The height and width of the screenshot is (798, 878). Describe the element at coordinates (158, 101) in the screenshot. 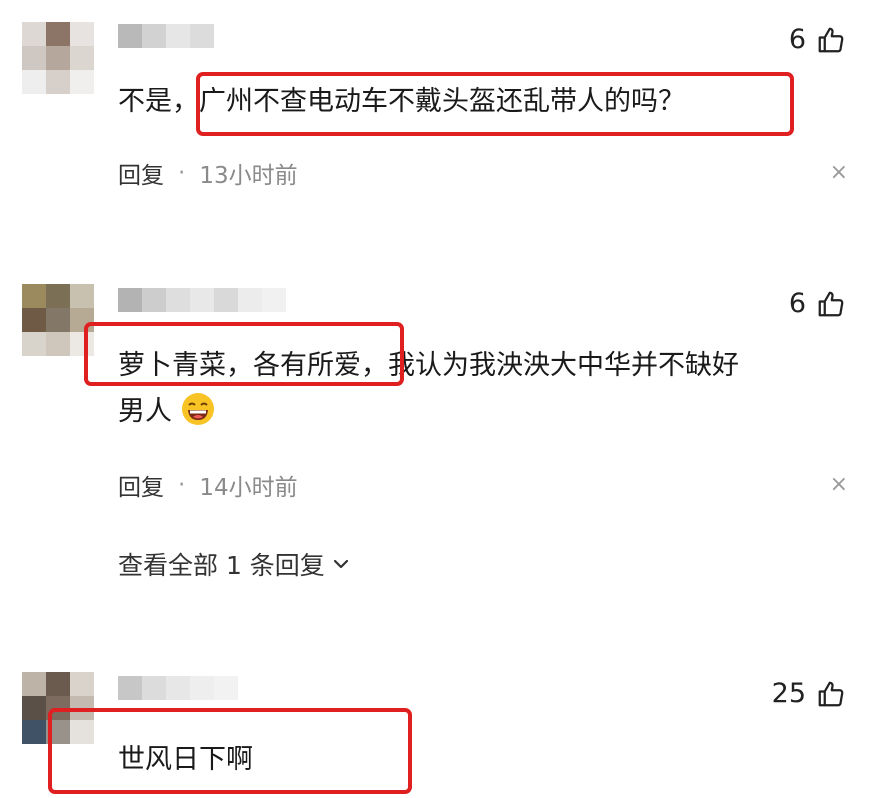

I see `comment-text-prefix: 不是，` at that location.